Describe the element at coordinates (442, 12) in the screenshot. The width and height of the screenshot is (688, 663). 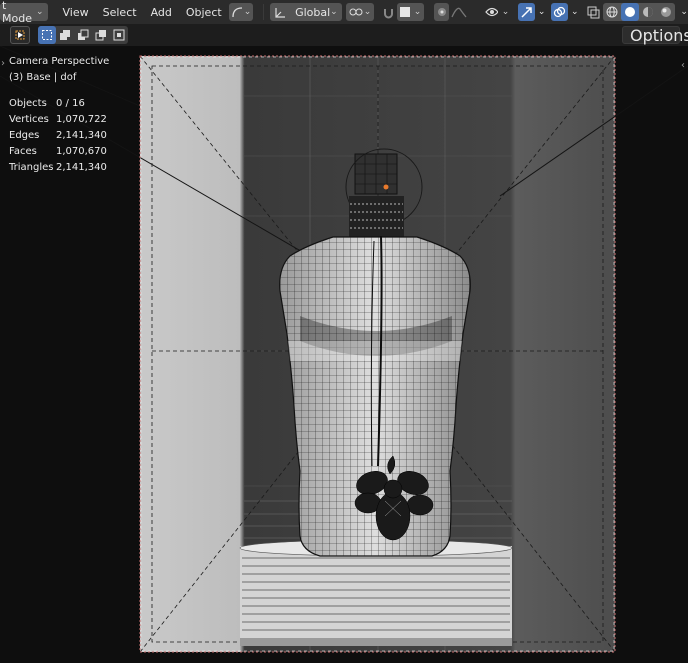
I see `proportional-editing-icon` at that location.